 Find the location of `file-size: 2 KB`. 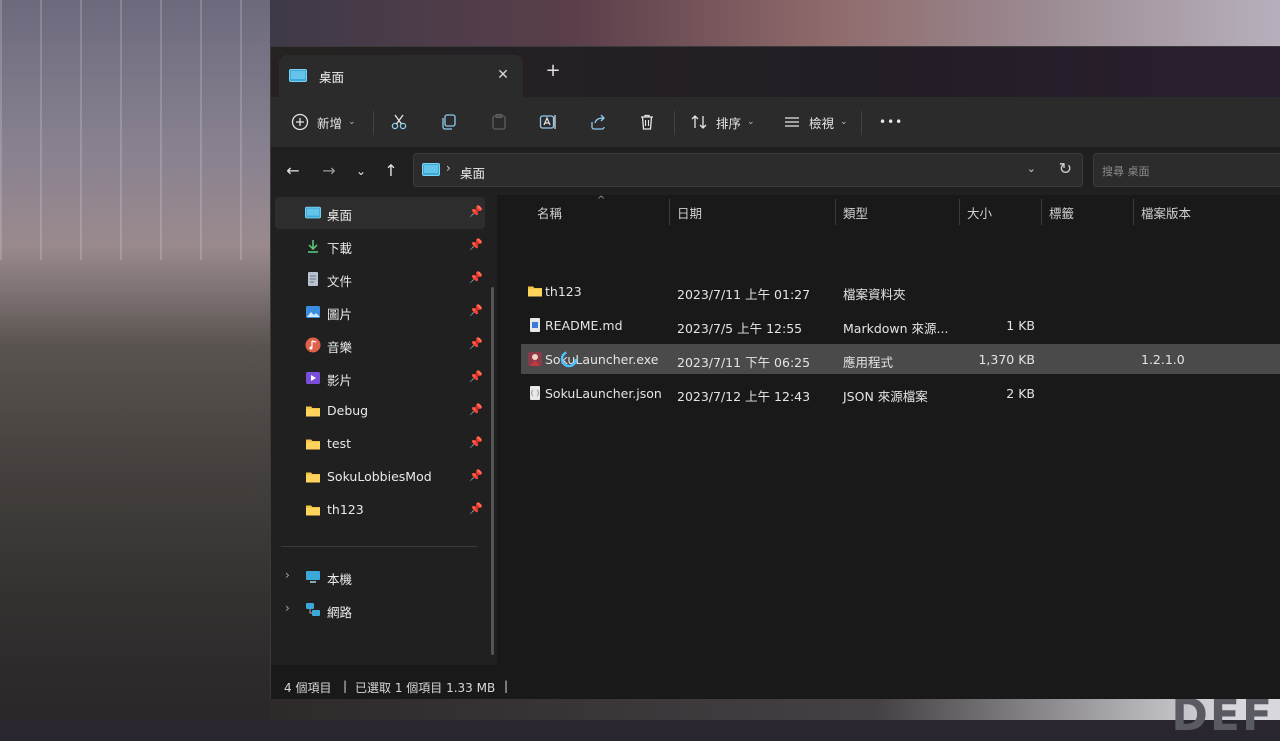

file-size: 2 KB is located at coordinates (1020, 393).